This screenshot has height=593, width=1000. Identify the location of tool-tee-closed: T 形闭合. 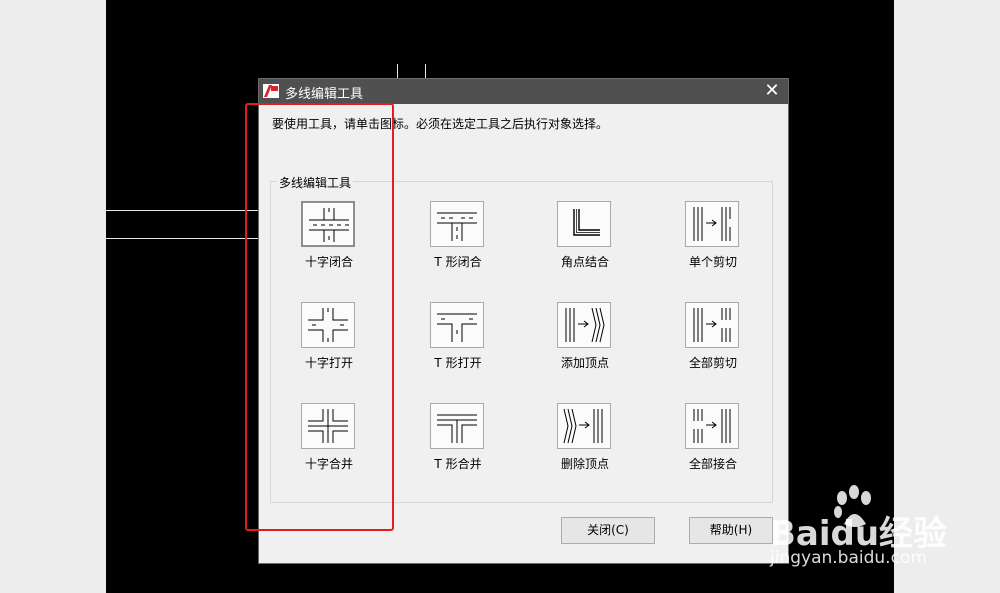
(458, 238).